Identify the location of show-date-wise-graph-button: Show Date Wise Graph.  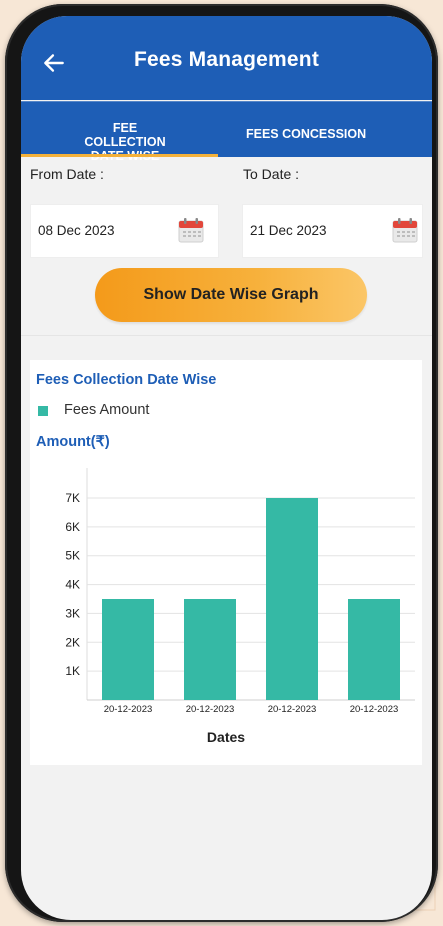
(231, 295).